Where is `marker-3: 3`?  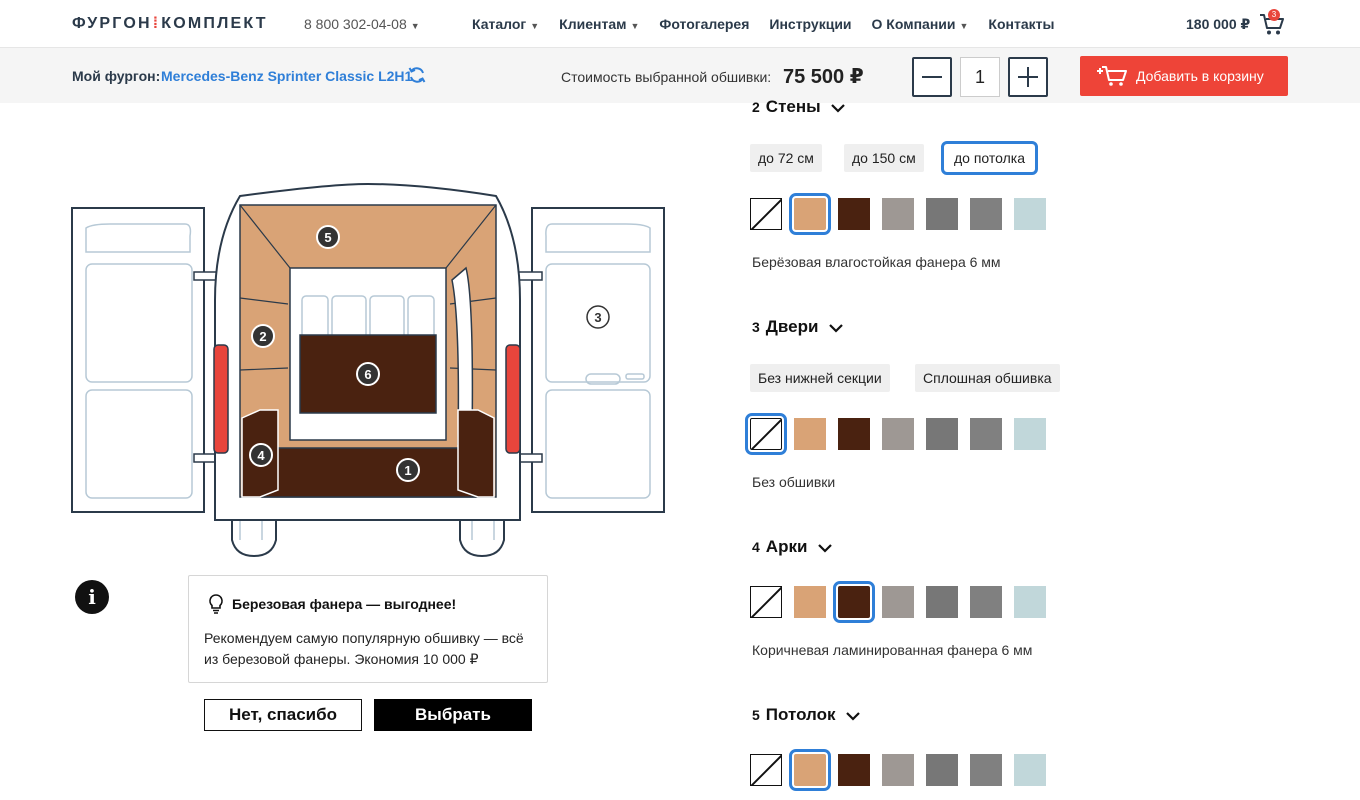 marker-3: 3 is located at coordinates (598, 317).